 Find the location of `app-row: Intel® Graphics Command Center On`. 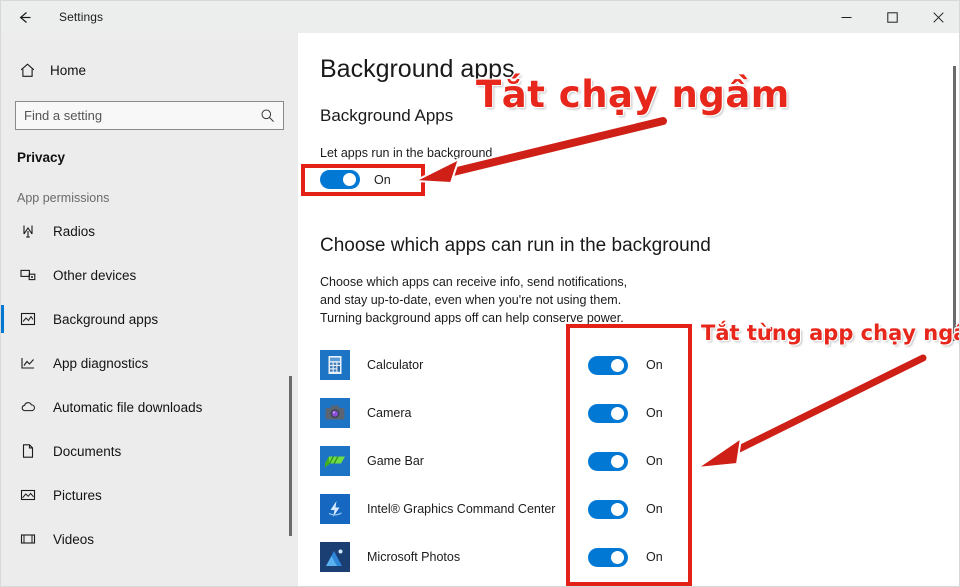

app-row: Intel® Graphics Command Center On is located at coordinates (628, 509).